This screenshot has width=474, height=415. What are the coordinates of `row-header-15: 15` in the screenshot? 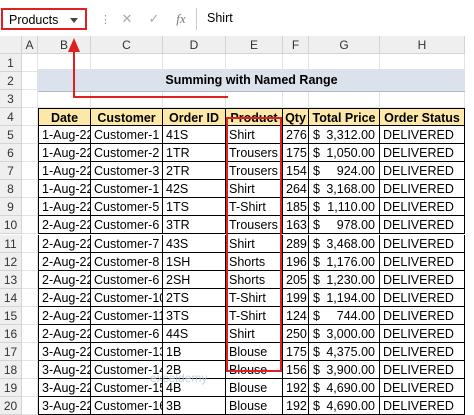 It's located at (11, 315).